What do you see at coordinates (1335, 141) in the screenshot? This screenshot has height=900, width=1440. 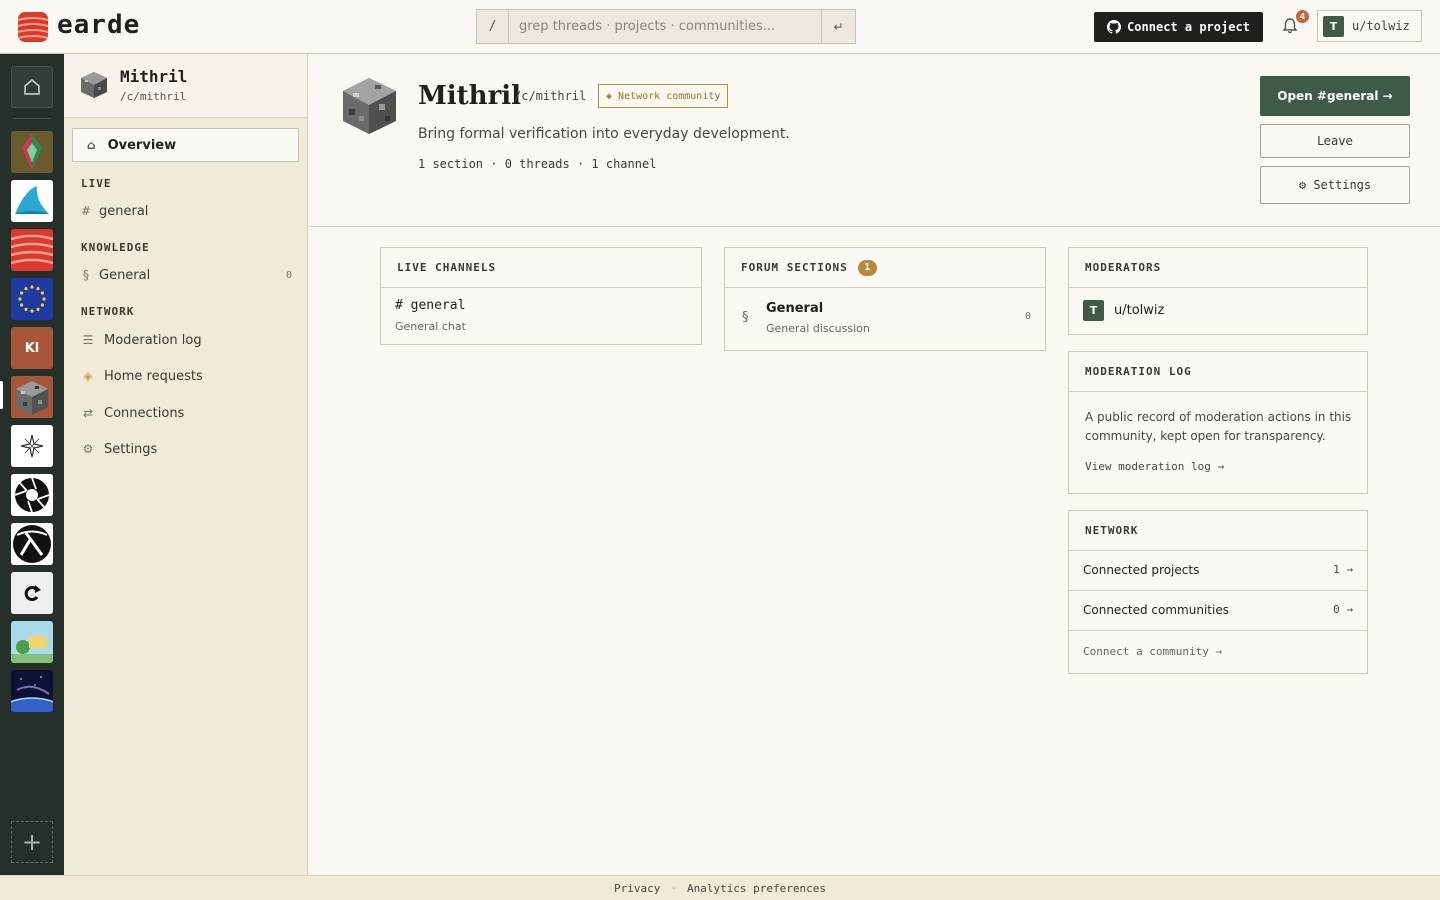 I see `leave-button: Leave` at bounding box center [1335, 141].